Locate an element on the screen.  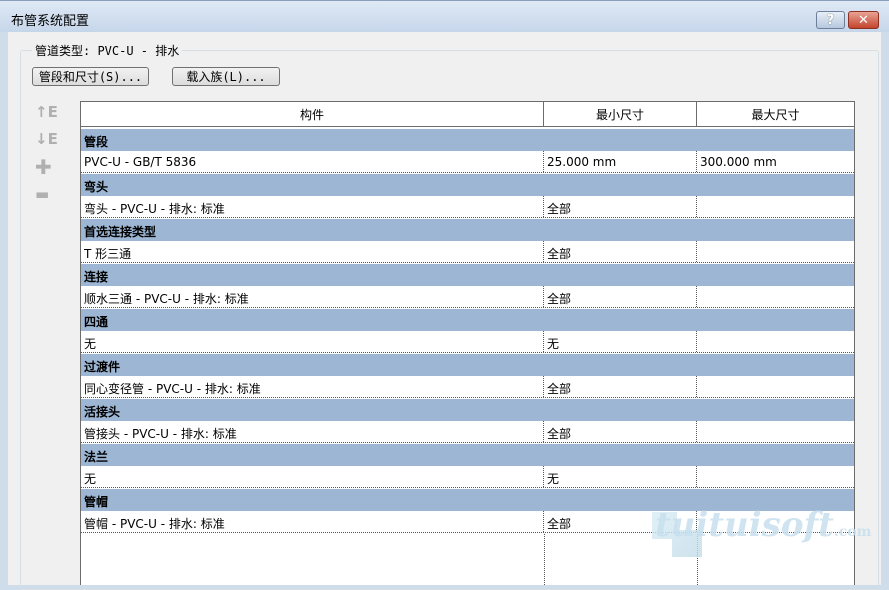
component-cell: PVC-U - GB/T 5836 is located at coordinates (312, 161).